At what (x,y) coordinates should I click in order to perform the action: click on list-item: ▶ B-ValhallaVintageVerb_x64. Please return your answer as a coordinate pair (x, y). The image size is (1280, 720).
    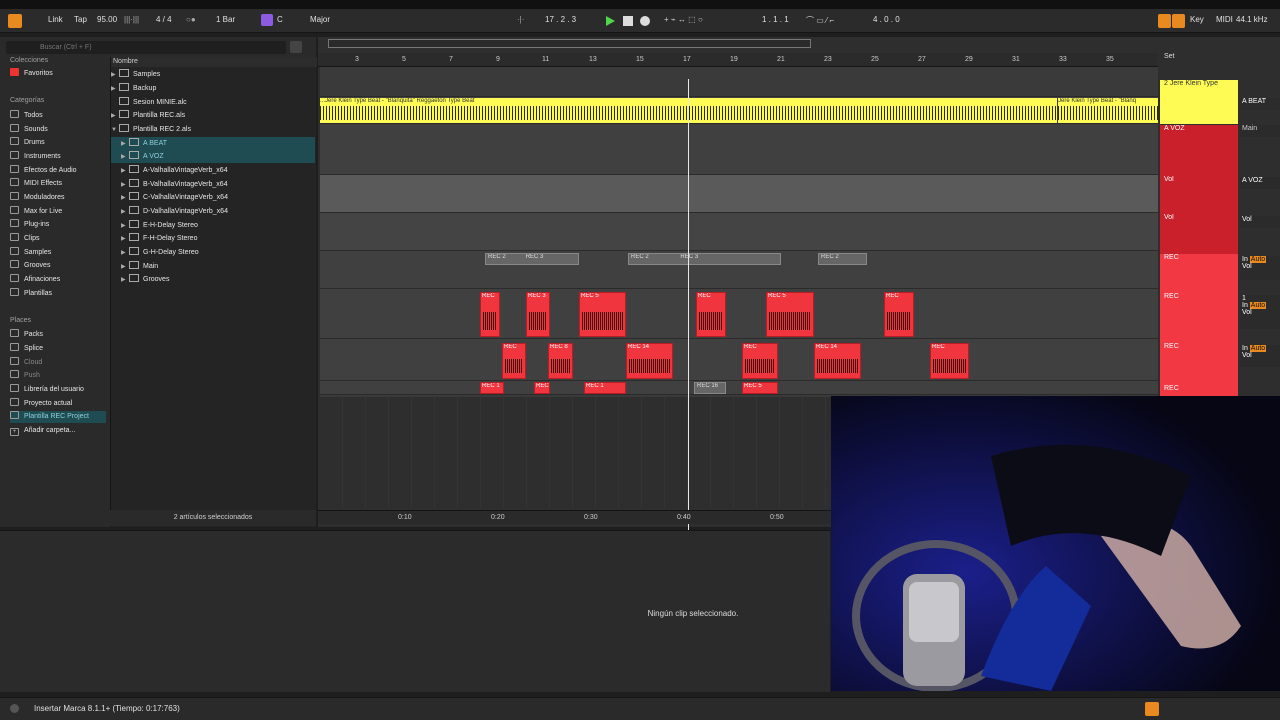
    Looking at the image, I should click on (213, 184).